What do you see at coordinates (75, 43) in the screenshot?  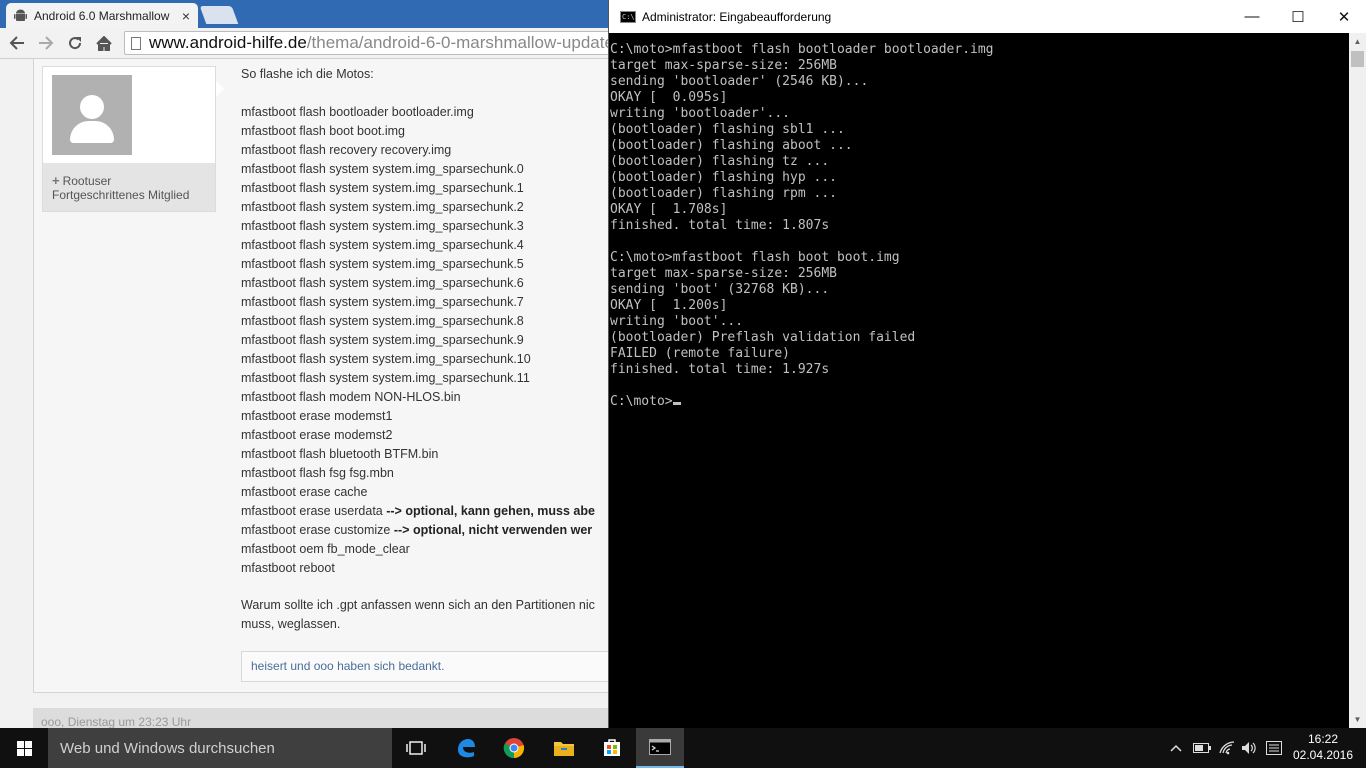 I see `reload-icon` at bounding box center [75, 43].